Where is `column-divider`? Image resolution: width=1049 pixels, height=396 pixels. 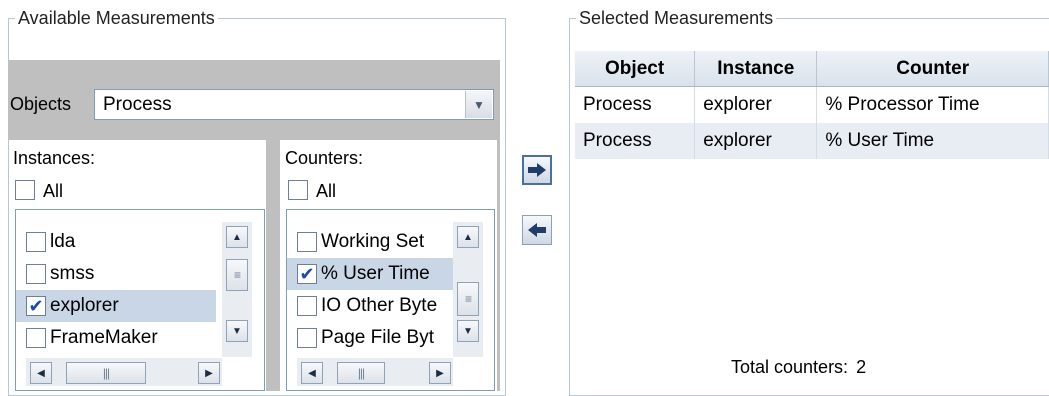 column-divider is located at coordinates (273, 265).